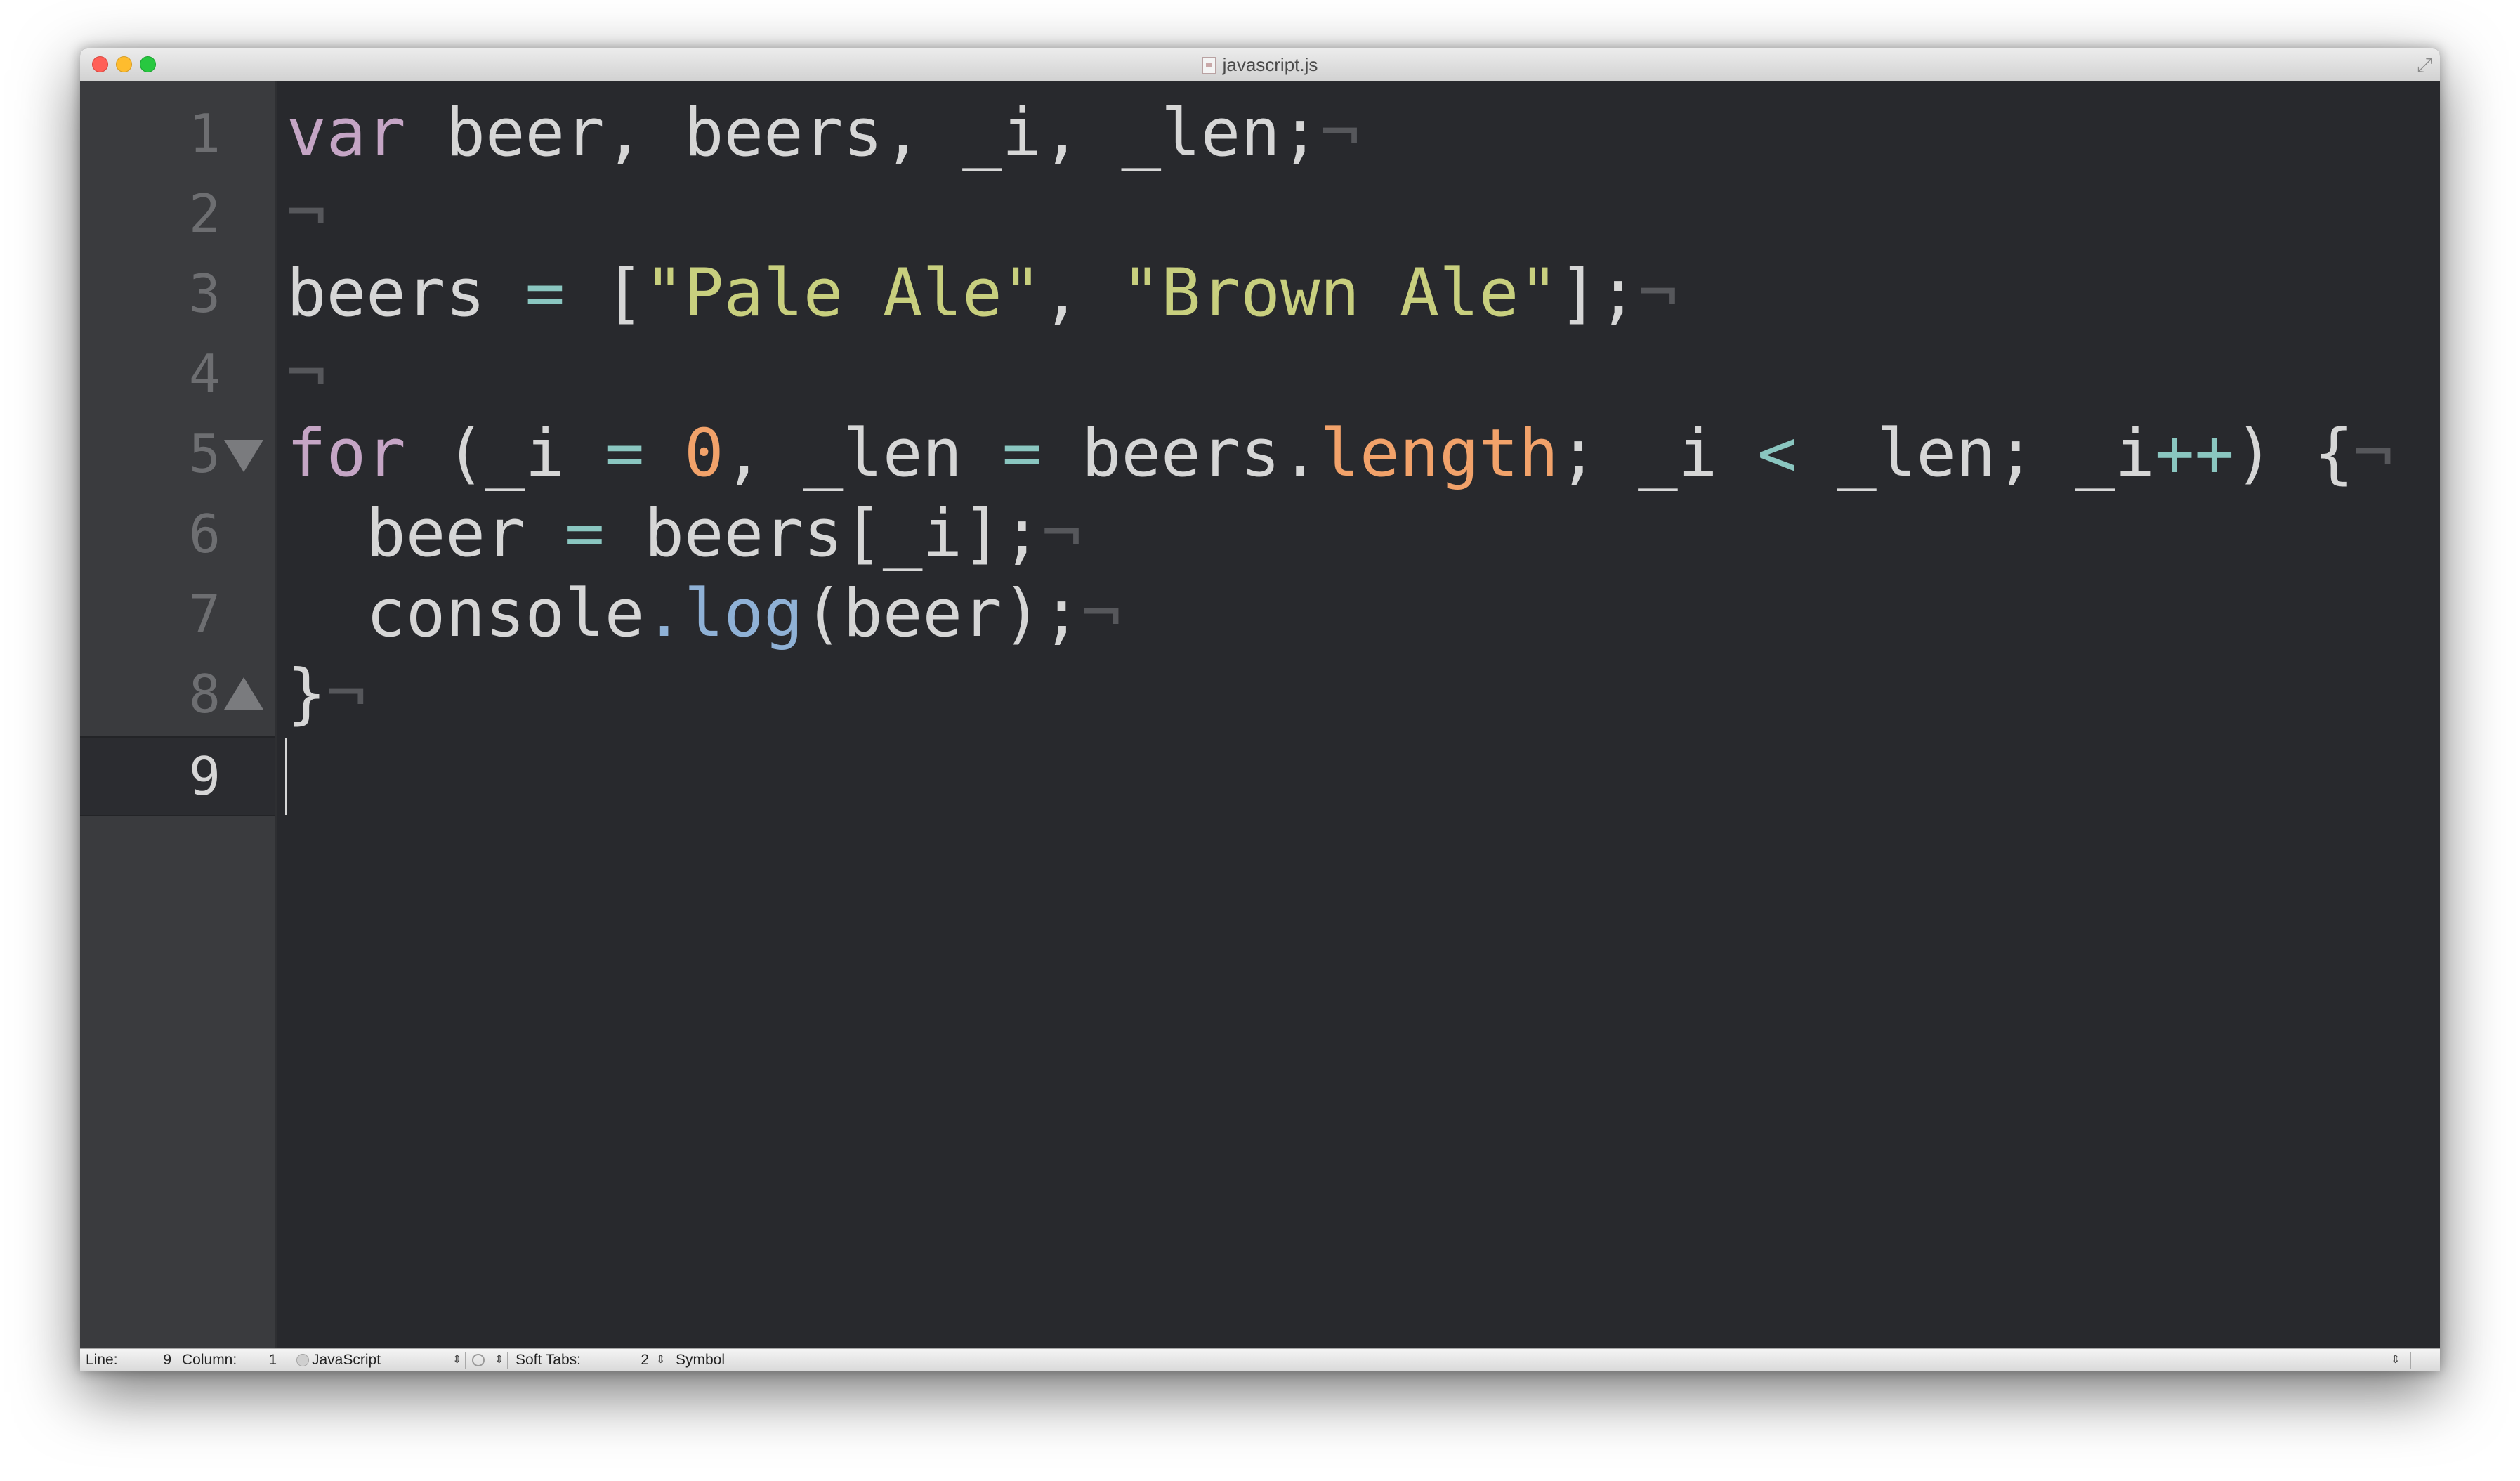  What do you see at coordinates (204, 454) in the screenshot?
I see `line-number: 5` at bounding box center [204, 454].